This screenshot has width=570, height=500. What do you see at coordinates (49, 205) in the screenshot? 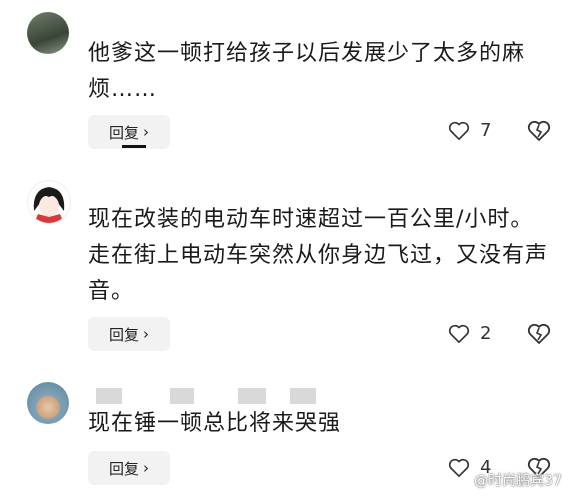
I see `anime-avatar-icon` at bounding box center [49, 205].